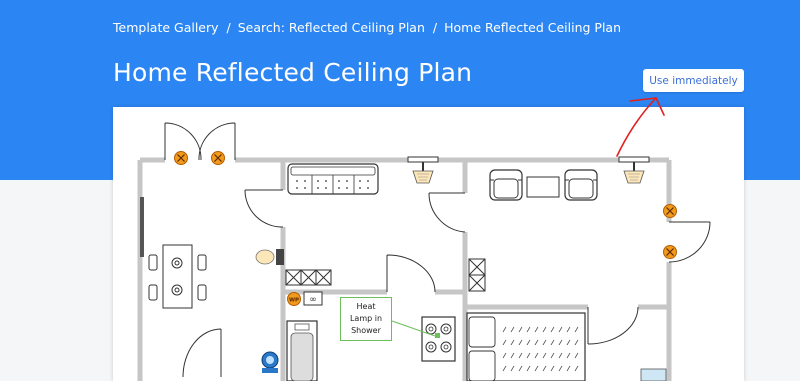 This screenshot has width=800, height=381. Describe the element at coordinates (653, 374) in the screenshot. I see `bath-vanity-icon` at that location.